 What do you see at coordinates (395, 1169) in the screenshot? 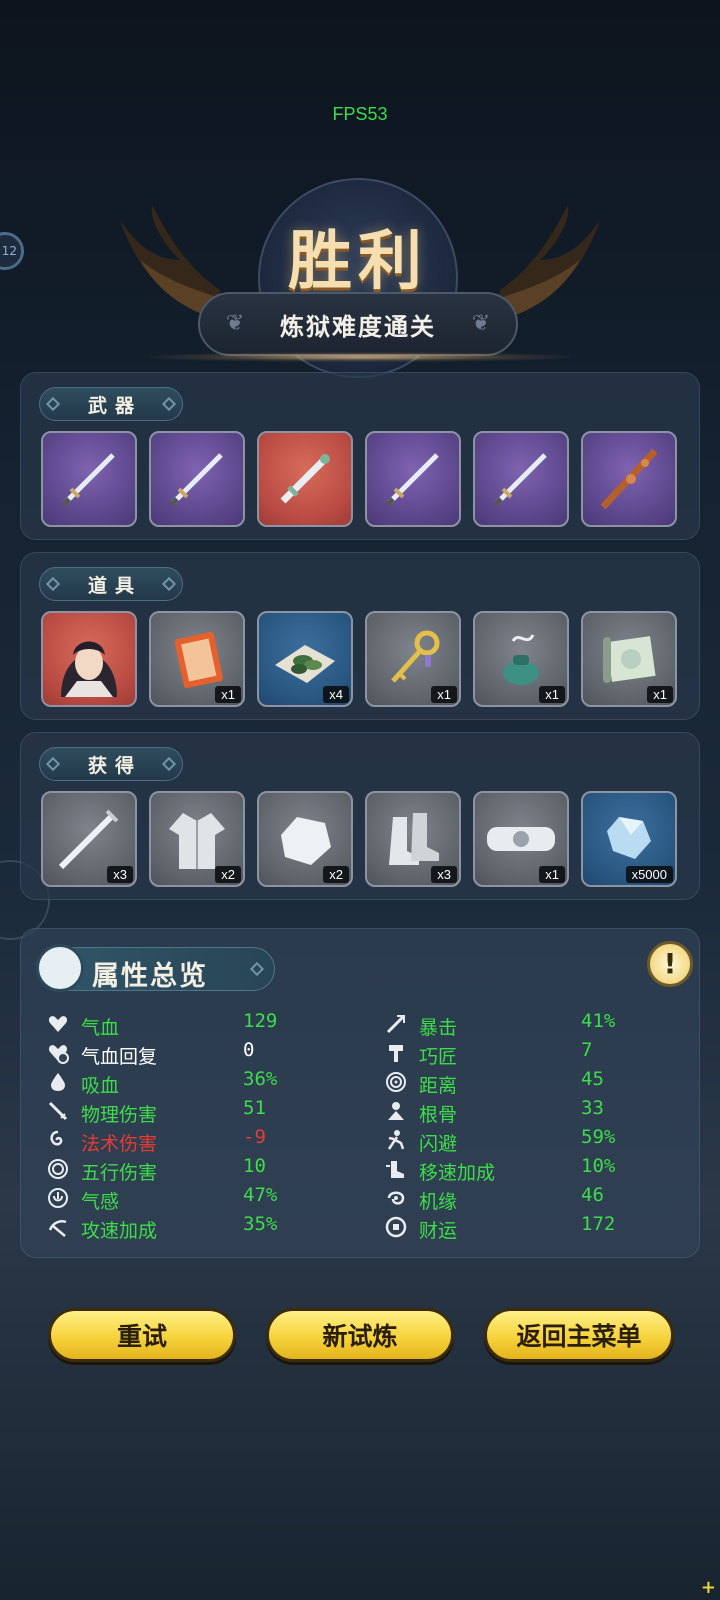
I see `boot-speed-icon` at bounding box center [395, 1169].